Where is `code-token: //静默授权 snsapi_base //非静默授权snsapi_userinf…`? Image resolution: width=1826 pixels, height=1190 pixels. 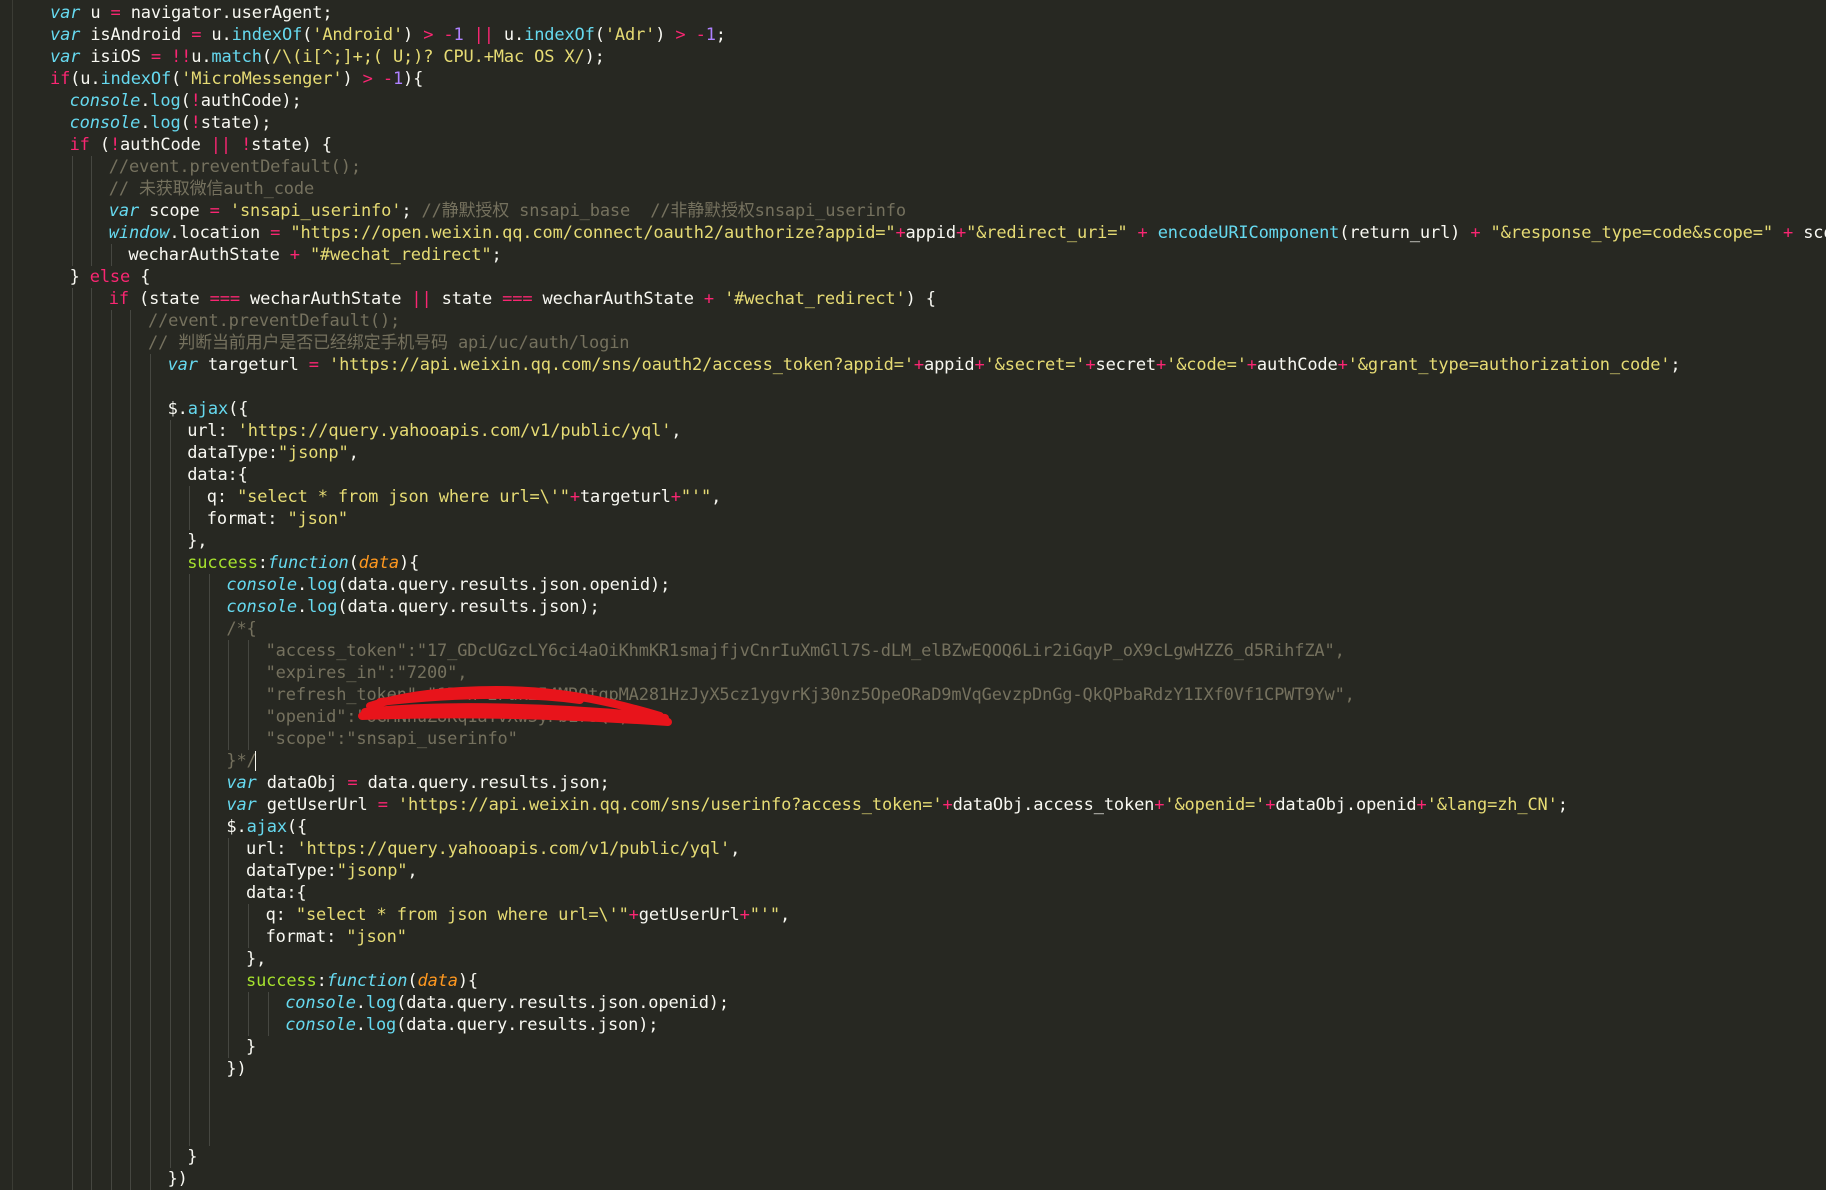 code-token: //静默授权 snsapi_base //非静默授权snsapi_userinf… is located at coordinates (663, 211).